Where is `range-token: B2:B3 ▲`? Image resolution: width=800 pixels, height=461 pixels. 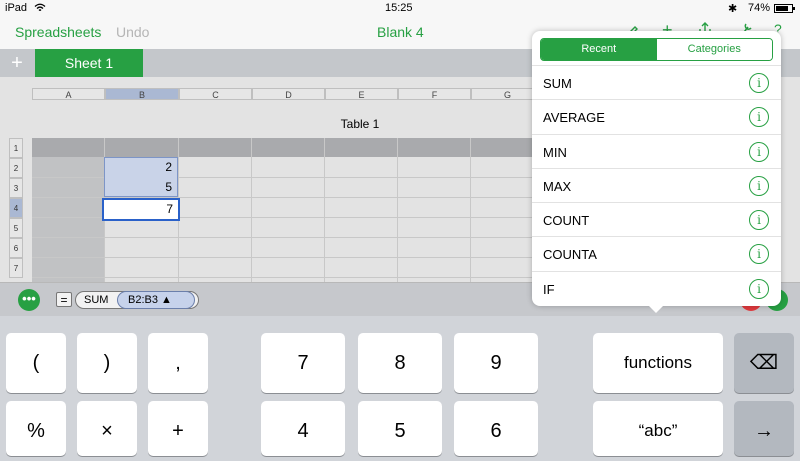 range-token: B2:B3 ▲ is located at coordinates (156, 300).